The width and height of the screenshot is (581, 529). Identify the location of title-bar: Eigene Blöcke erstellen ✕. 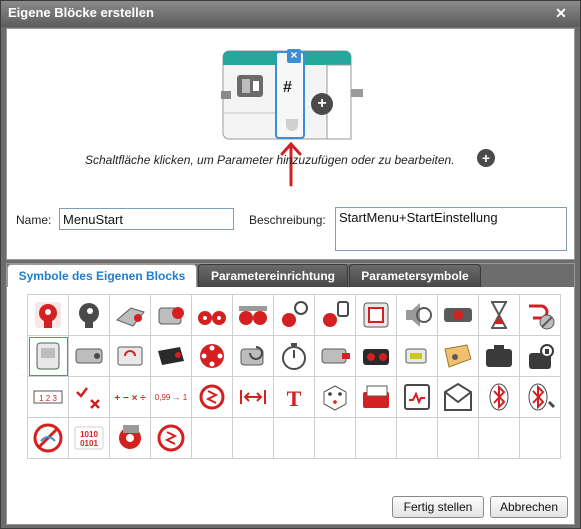
(290, 14).